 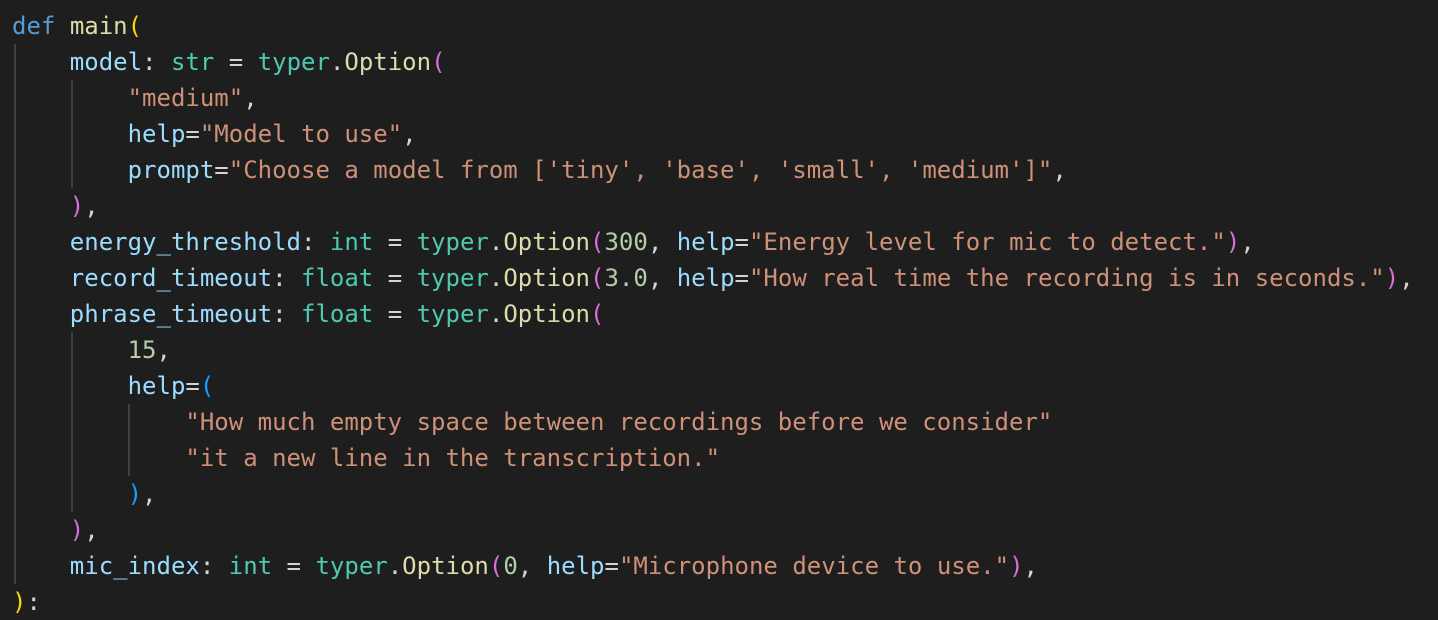 I want to click on code-token: "Energy level for mic to detect.", so click(x=987, y=242).